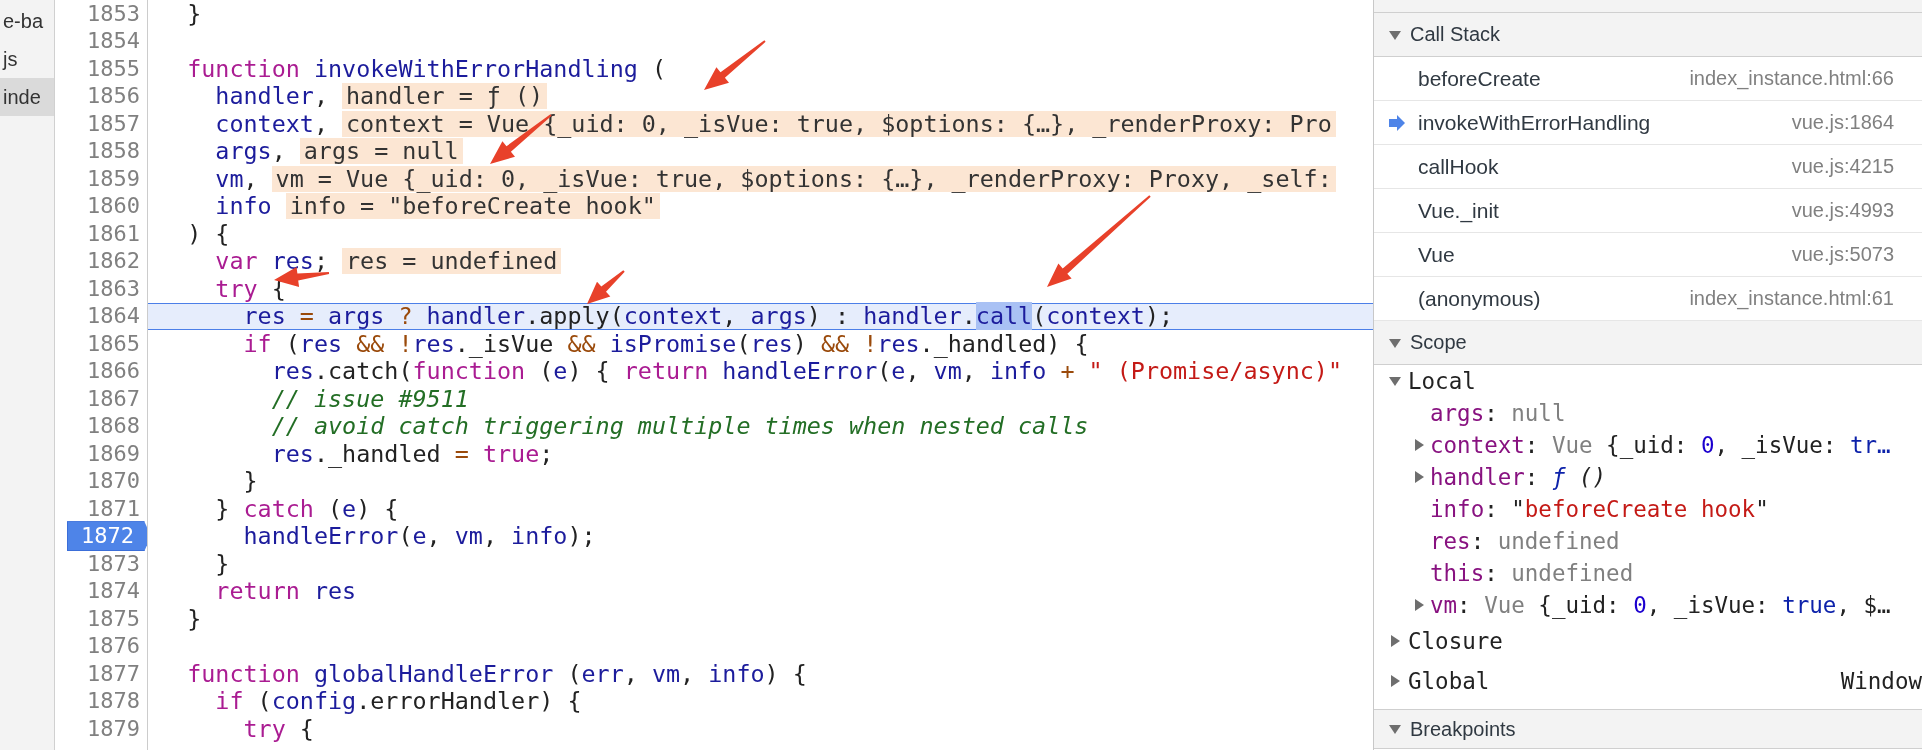 Image resolution: width=1922 pixels, height=750 pixels. Describe the element at coordinates (1532, 573) in the screenshot. I see `scope-variable: this: undefined` at that location.